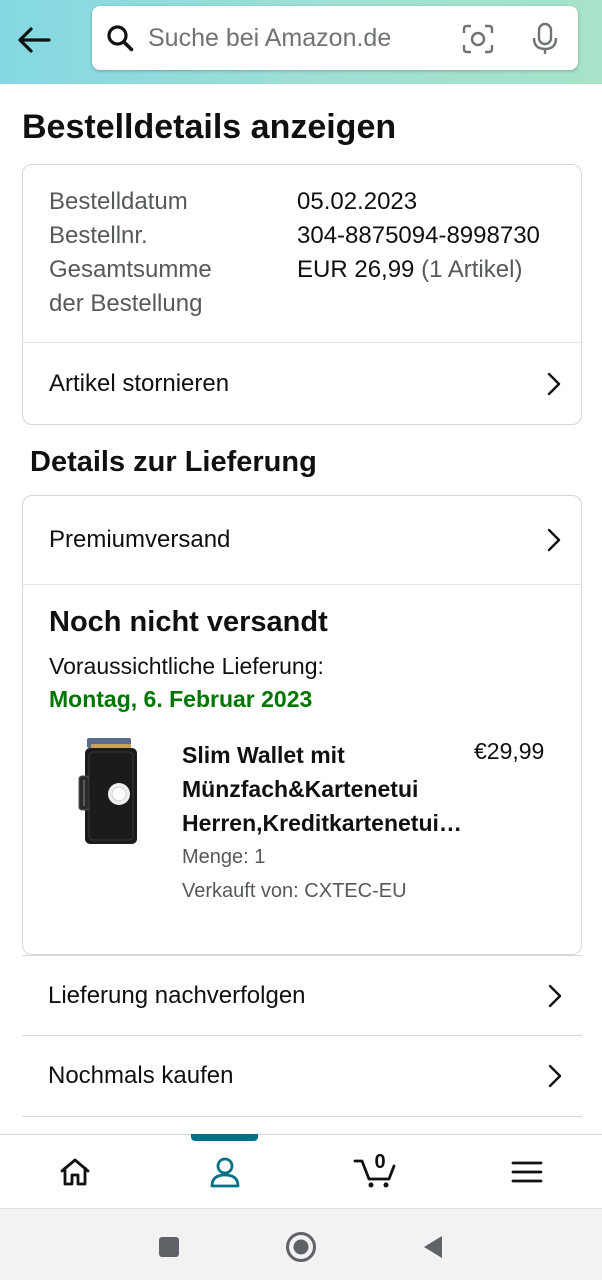  Describe the element at coordinates (209, 127) in the screenshot. I see `page-title: Bestelldetails anzeigen` at that location.